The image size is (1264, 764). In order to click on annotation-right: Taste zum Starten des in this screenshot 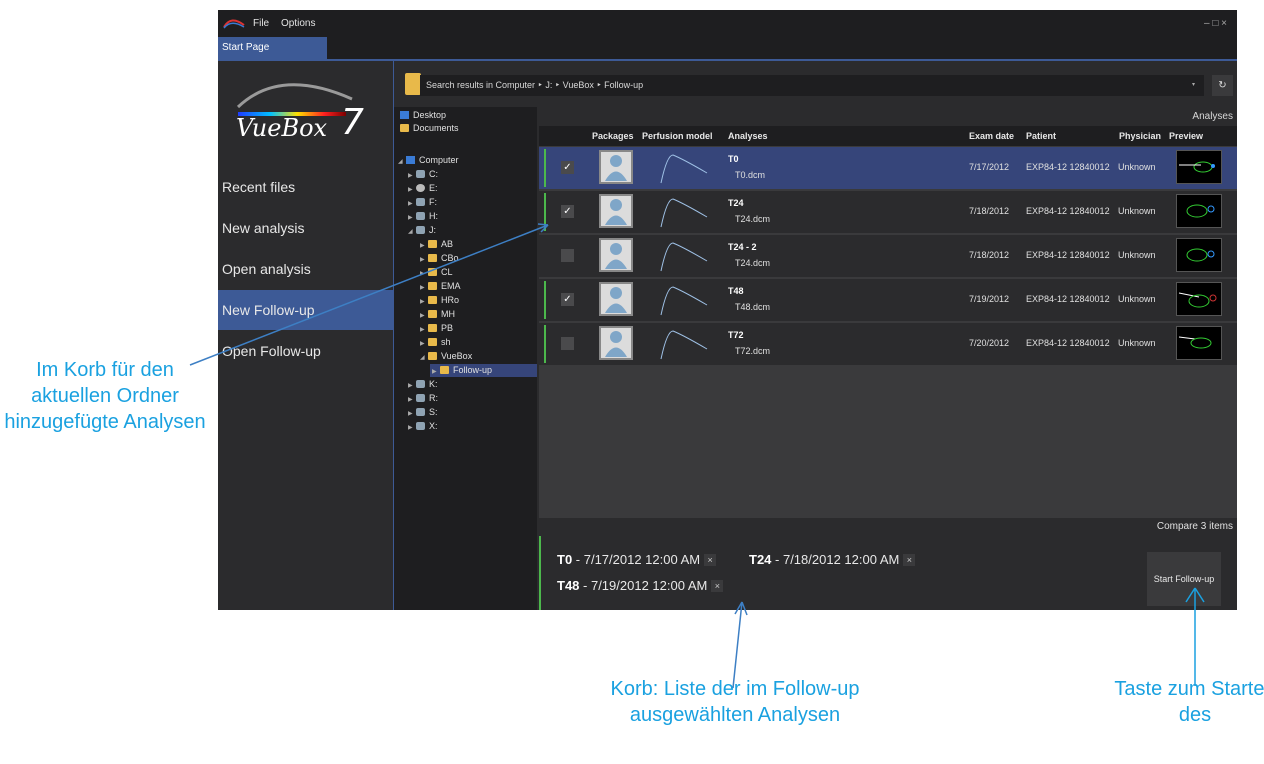, I will do `click(1189, 702)`.